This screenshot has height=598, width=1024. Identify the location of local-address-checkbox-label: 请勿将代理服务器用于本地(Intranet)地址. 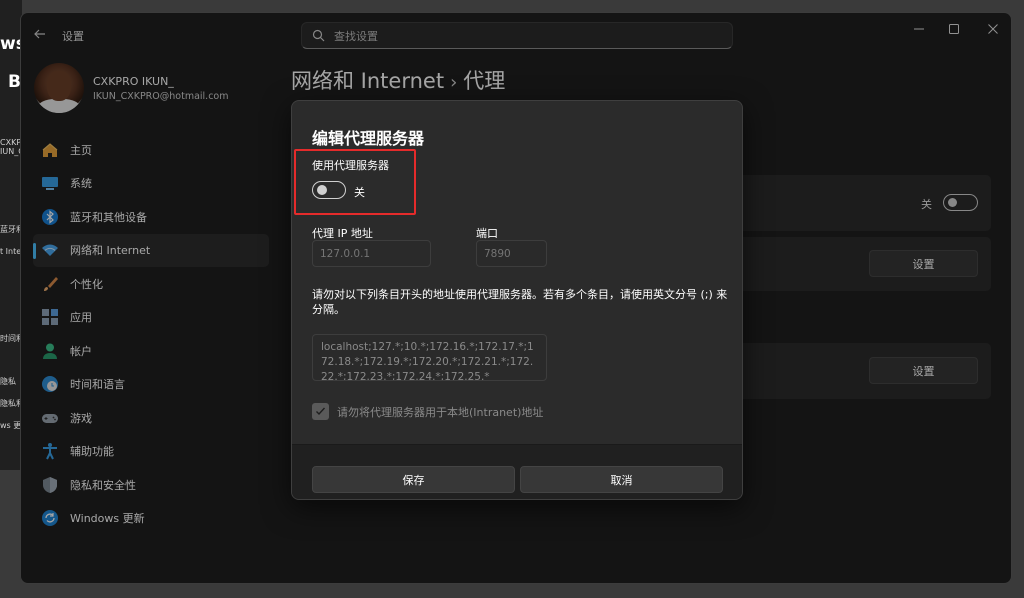
(440, 412).